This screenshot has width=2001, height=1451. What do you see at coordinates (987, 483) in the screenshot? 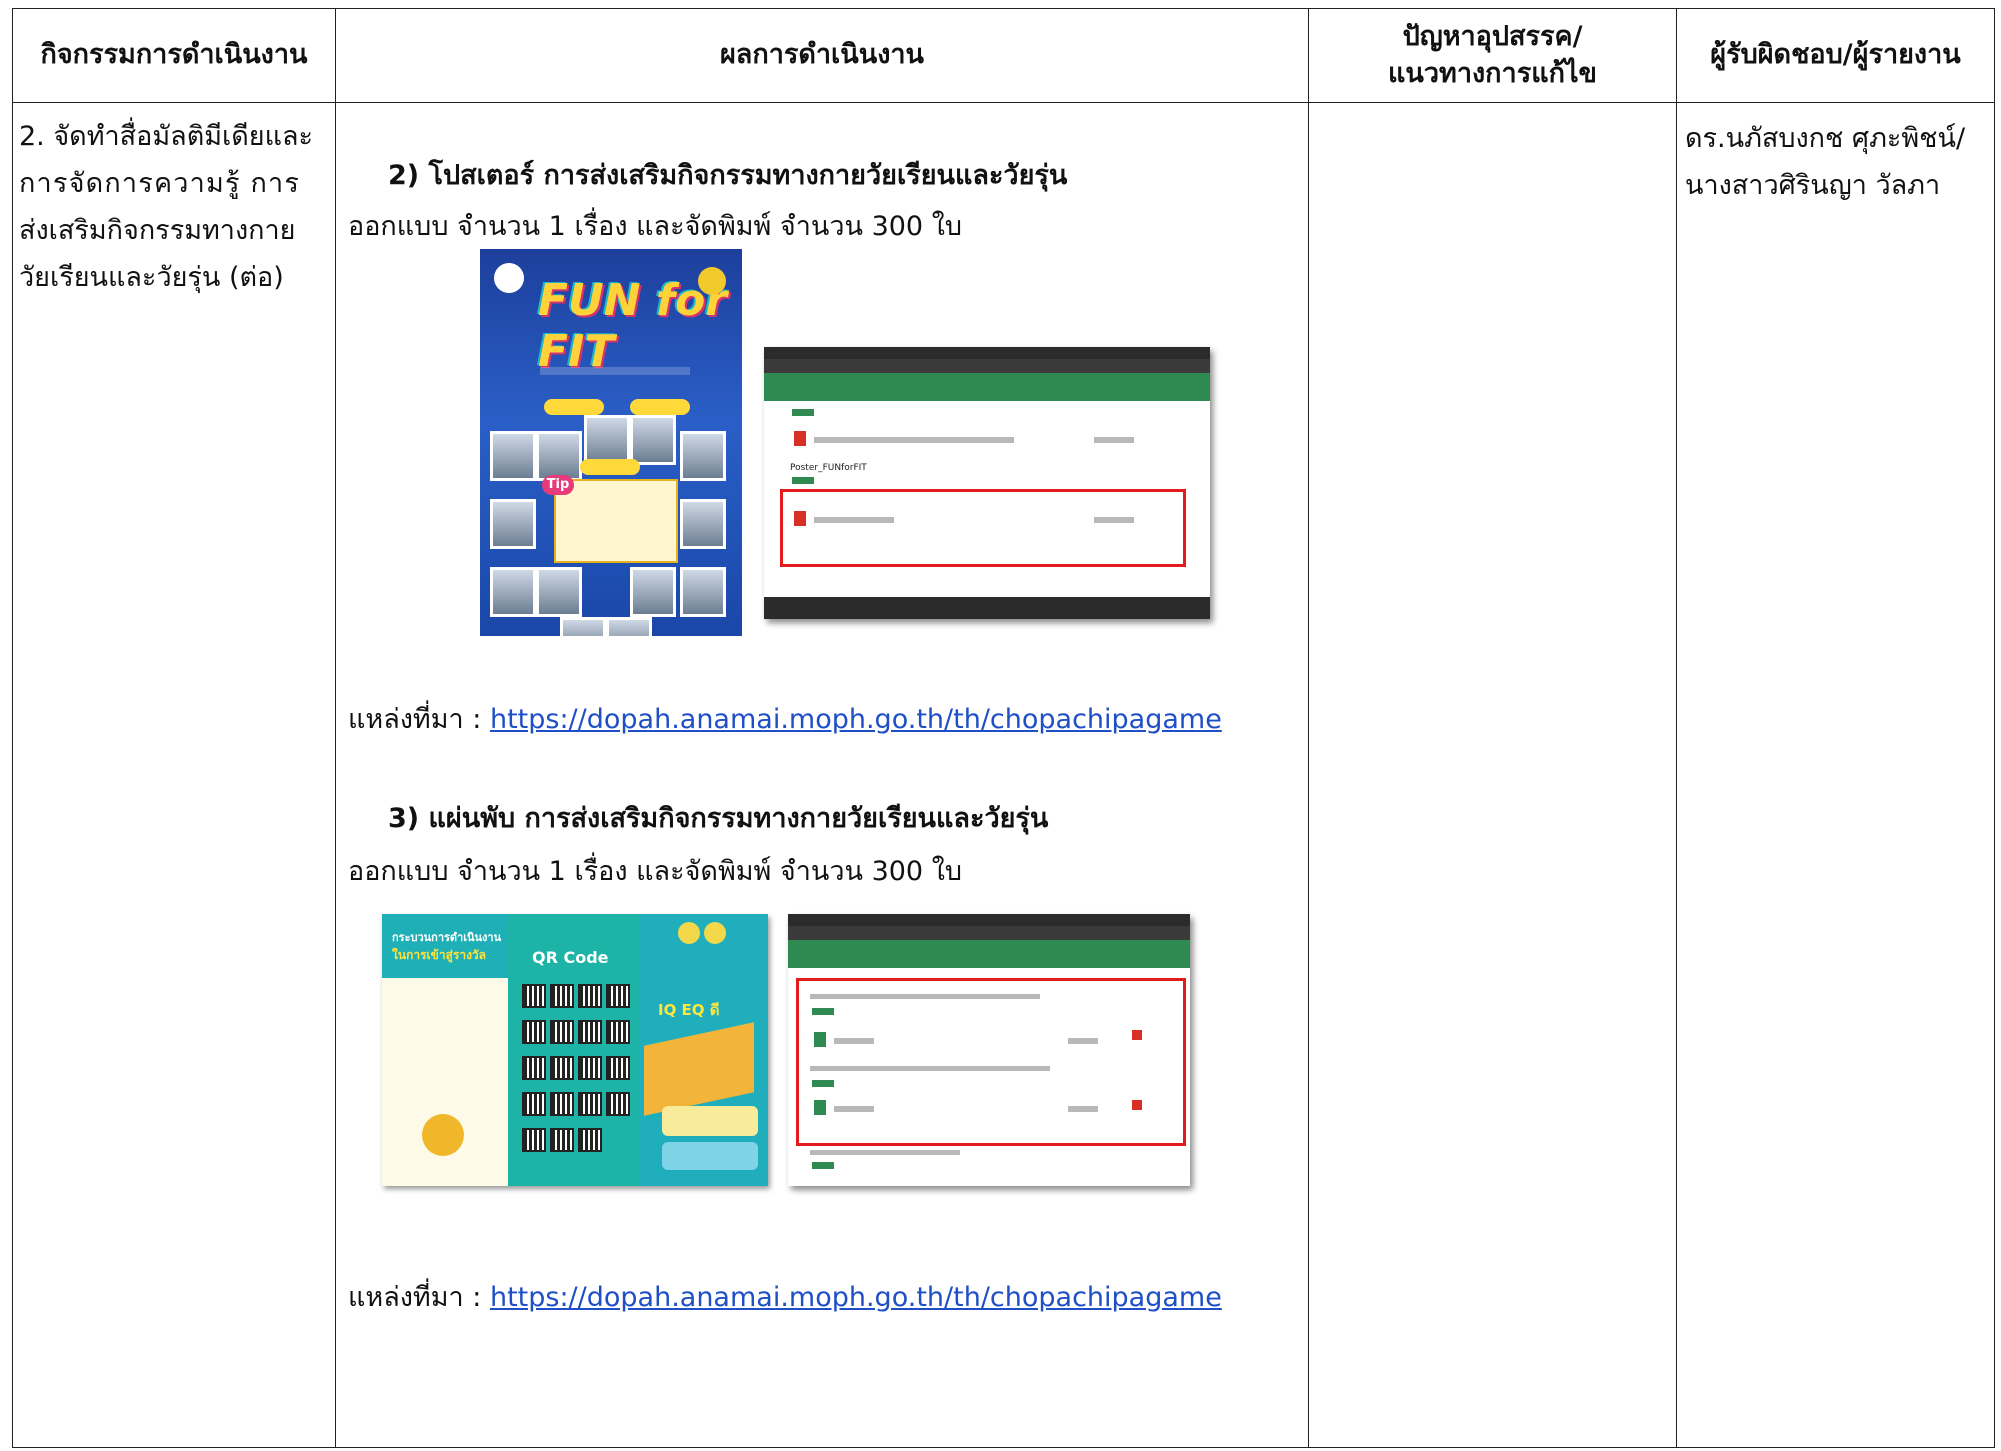
I see `website-screenshot: Poster_FUNforFIT` at bounding box center [987, 483].